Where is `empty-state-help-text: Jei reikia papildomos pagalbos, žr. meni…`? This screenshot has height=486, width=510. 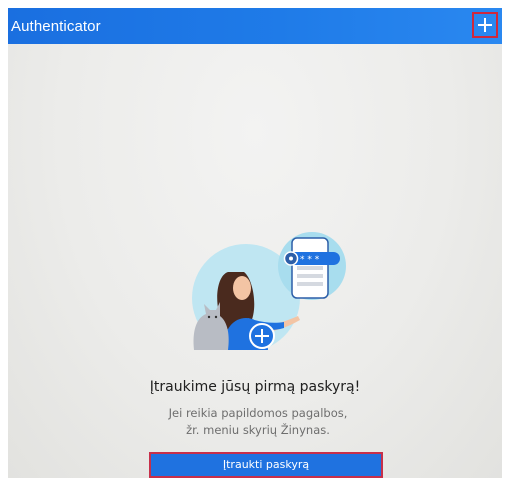
empty-state-help-text: Jei reikia papildomos pagalbos, žr. meni… is located at coordinates (258, 421).